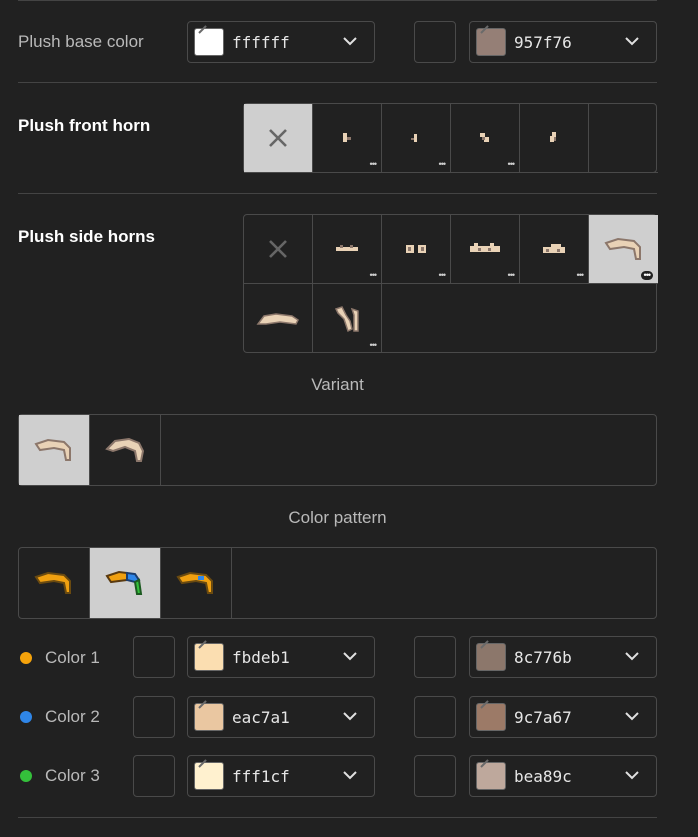 The width and height of the screenshot is (698, 837). What do you see at coordinates (154, 776) in the screenshot?
I see `color-3-link-toggle` at bounding box center [154, 776].